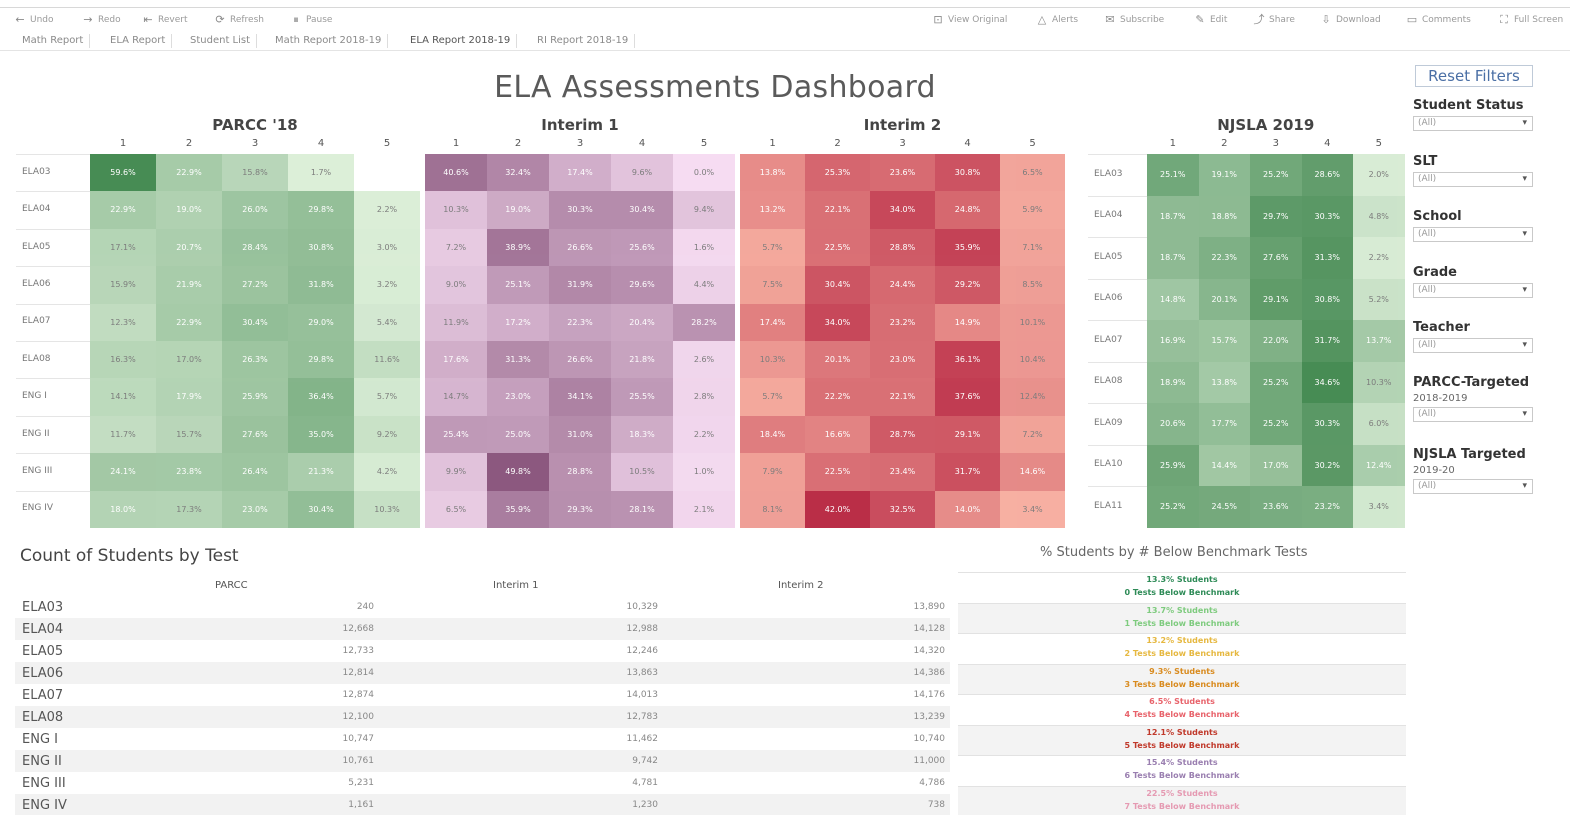 This screenshot has width=1570, height=815. Describe the element at coordinates (1182, 800) in the screenshot. I see `benchmark-row: 22.5% Students 7 Tests Below Benchmark` at that location.